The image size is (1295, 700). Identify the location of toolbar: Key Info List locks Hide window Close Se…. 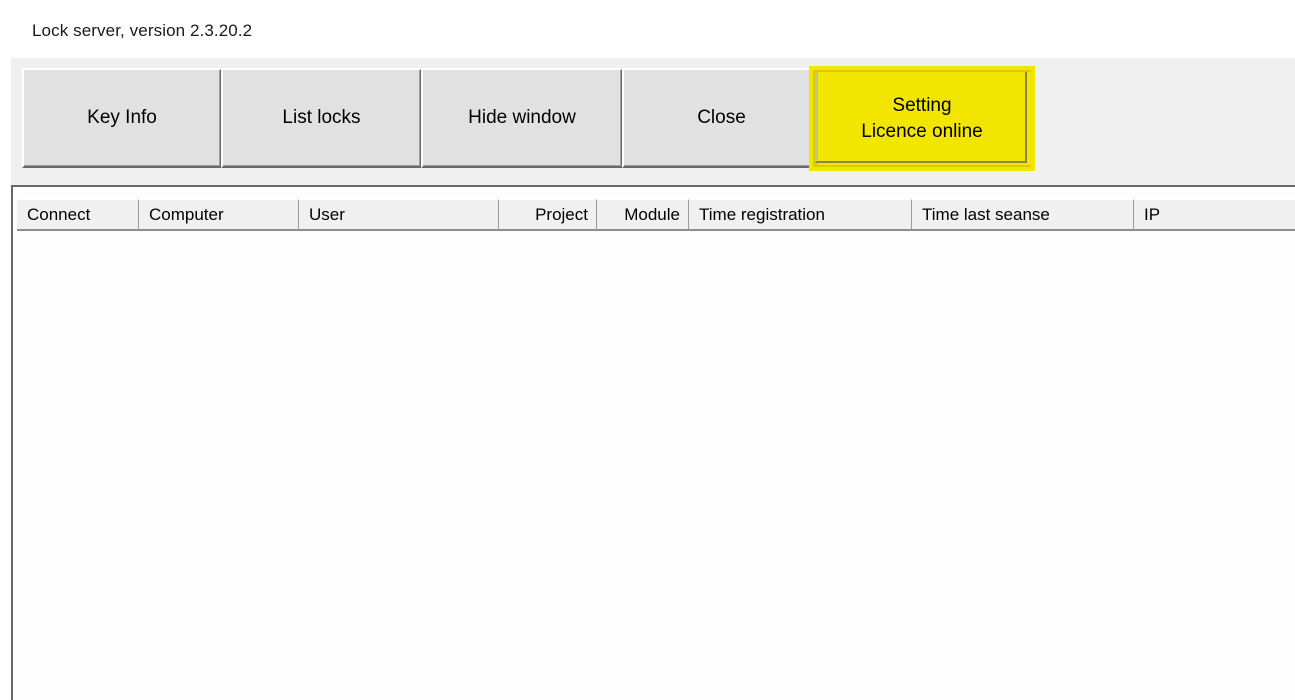
(653, 118).